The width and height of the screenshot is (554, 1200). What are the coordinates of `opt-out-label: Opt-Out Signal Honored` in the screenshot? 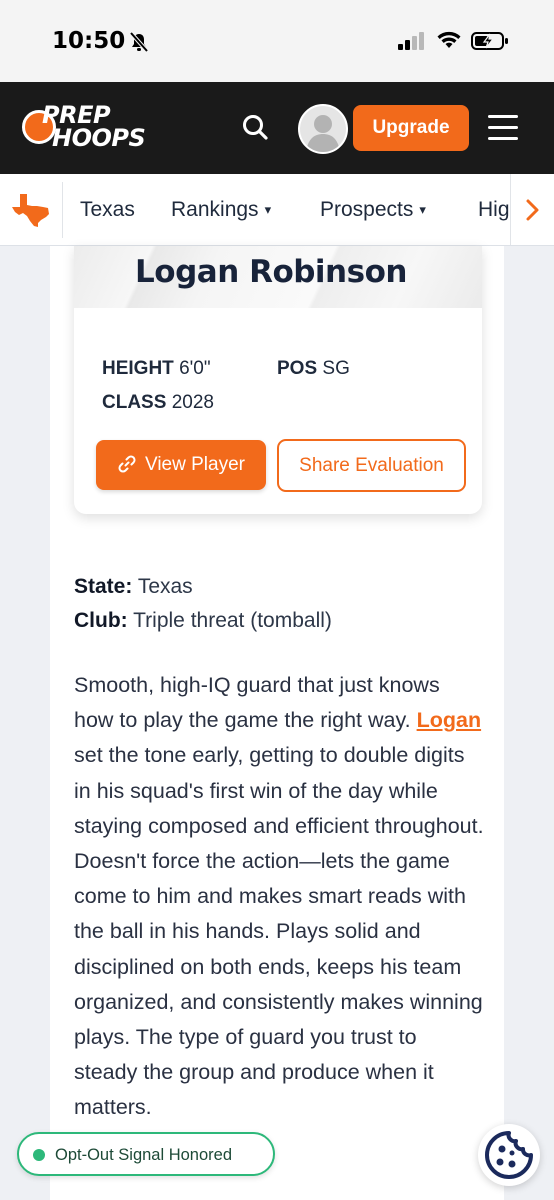 It's located at (144, 1155).